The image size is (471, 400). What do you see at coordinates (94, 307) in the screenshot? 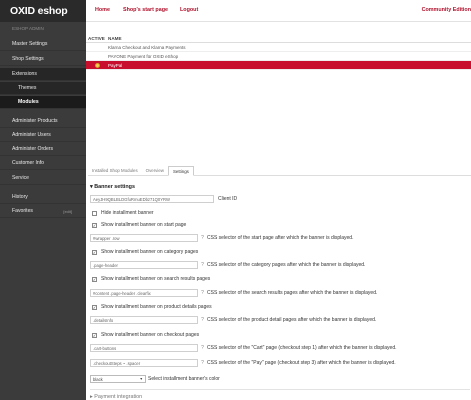
I see `product-checkbox: ✓` at bounding box center [94, 307].